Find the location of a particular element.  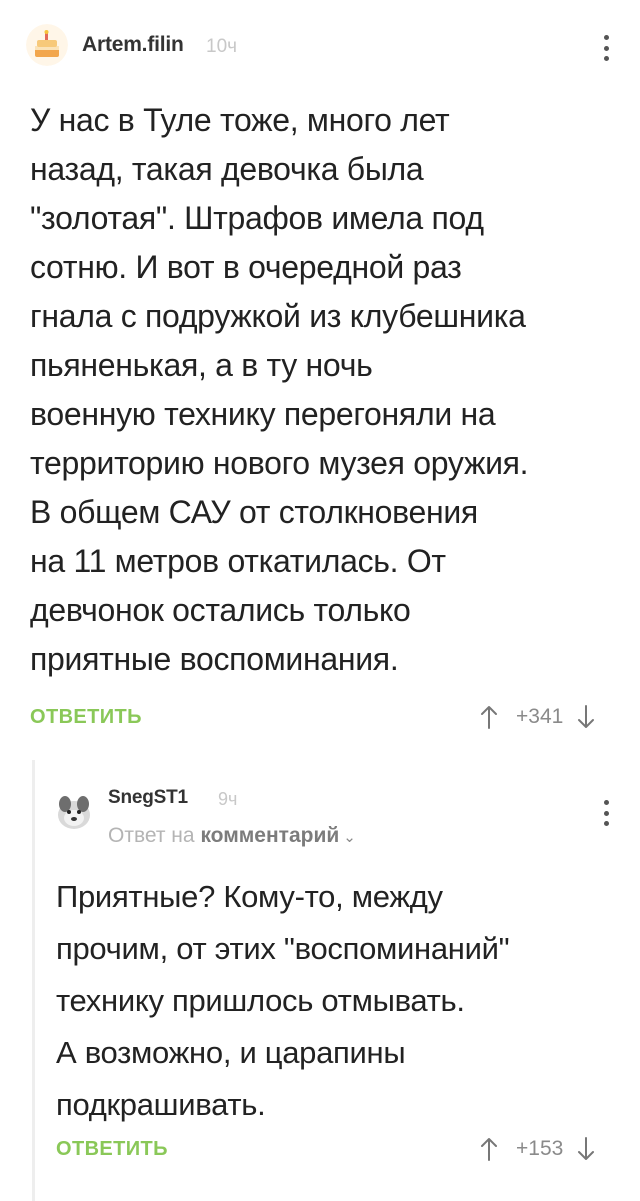

text-line: прочим, от этих "воспоминаний" is located at coordinates (283, 948).